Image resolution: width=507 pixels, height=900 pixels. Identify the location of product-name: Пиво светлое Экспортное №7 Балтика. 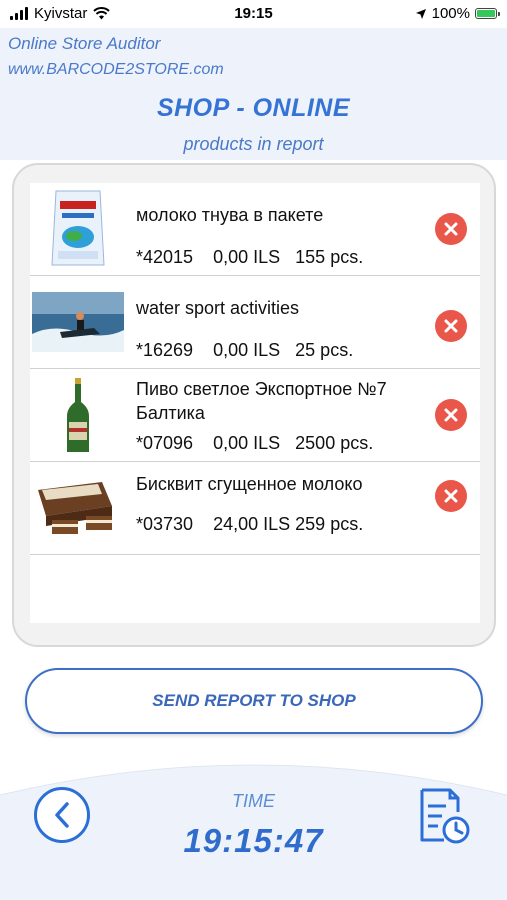
(261, 401).